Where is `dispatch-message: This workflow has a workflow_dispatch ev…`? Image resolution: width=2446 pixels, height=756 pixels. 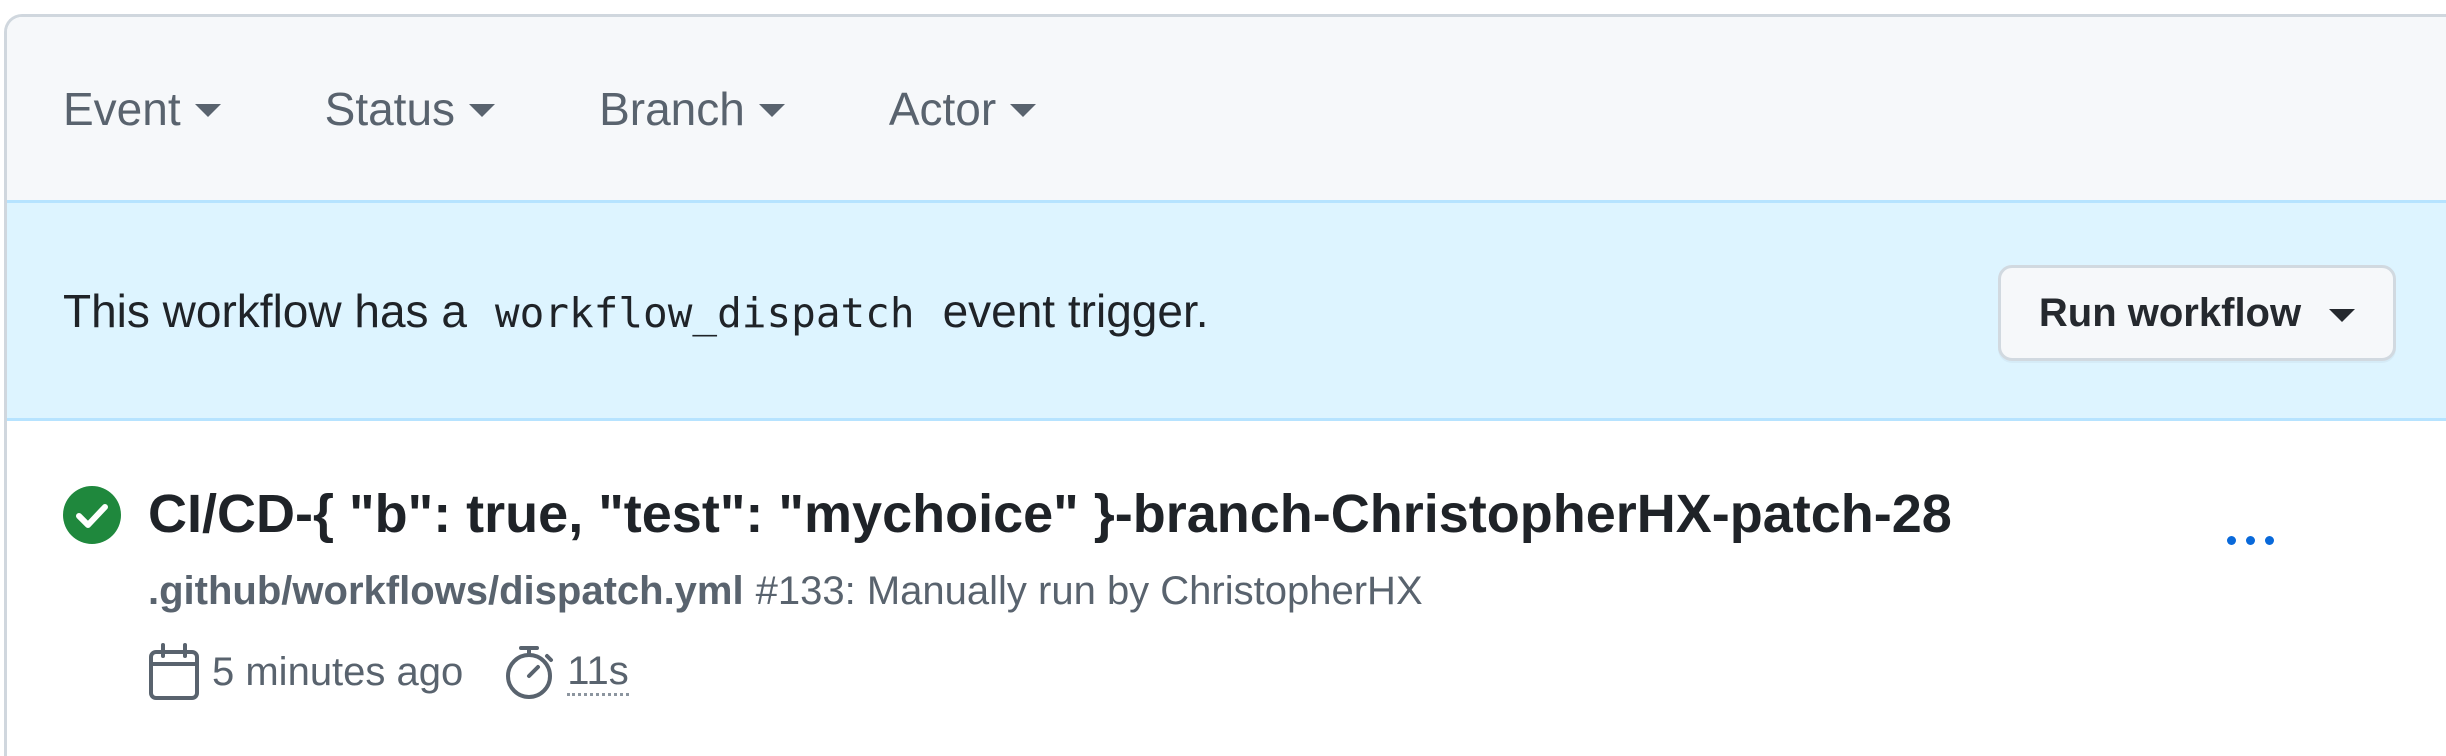
dispatch-message: This workflow has a workflow_dispatch ev… is located at coordinates (636, 311).